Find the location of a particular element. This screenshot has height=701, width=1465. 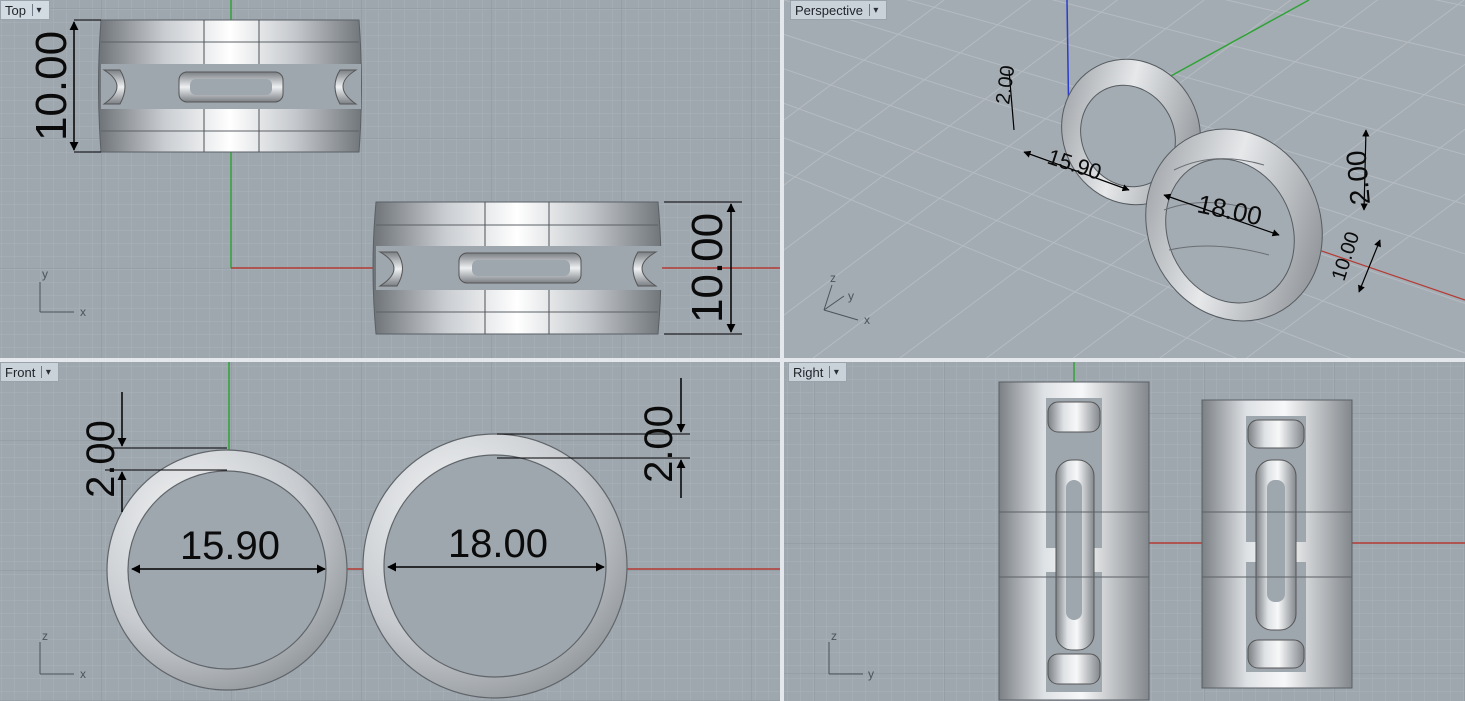

ring-large-front is located at coordinates (495, 566).